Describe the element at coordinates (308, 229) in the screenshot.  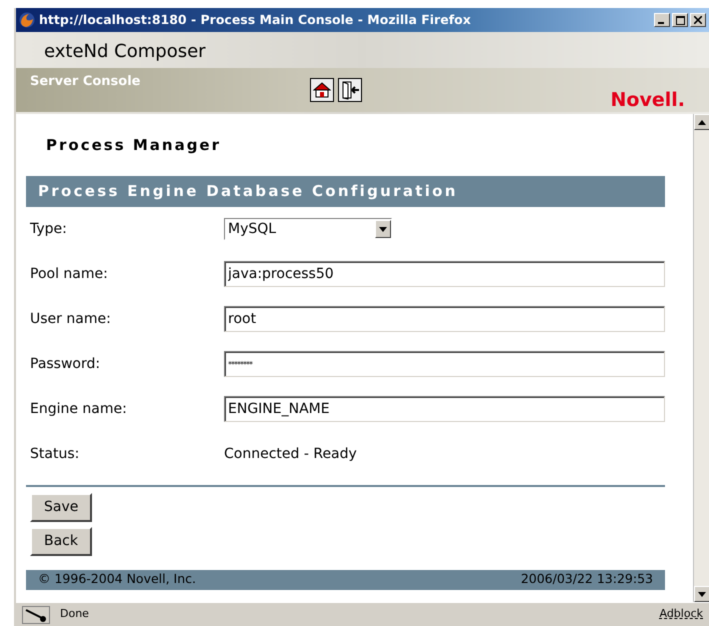
I see `type-dropdown: MySQL` at that location.